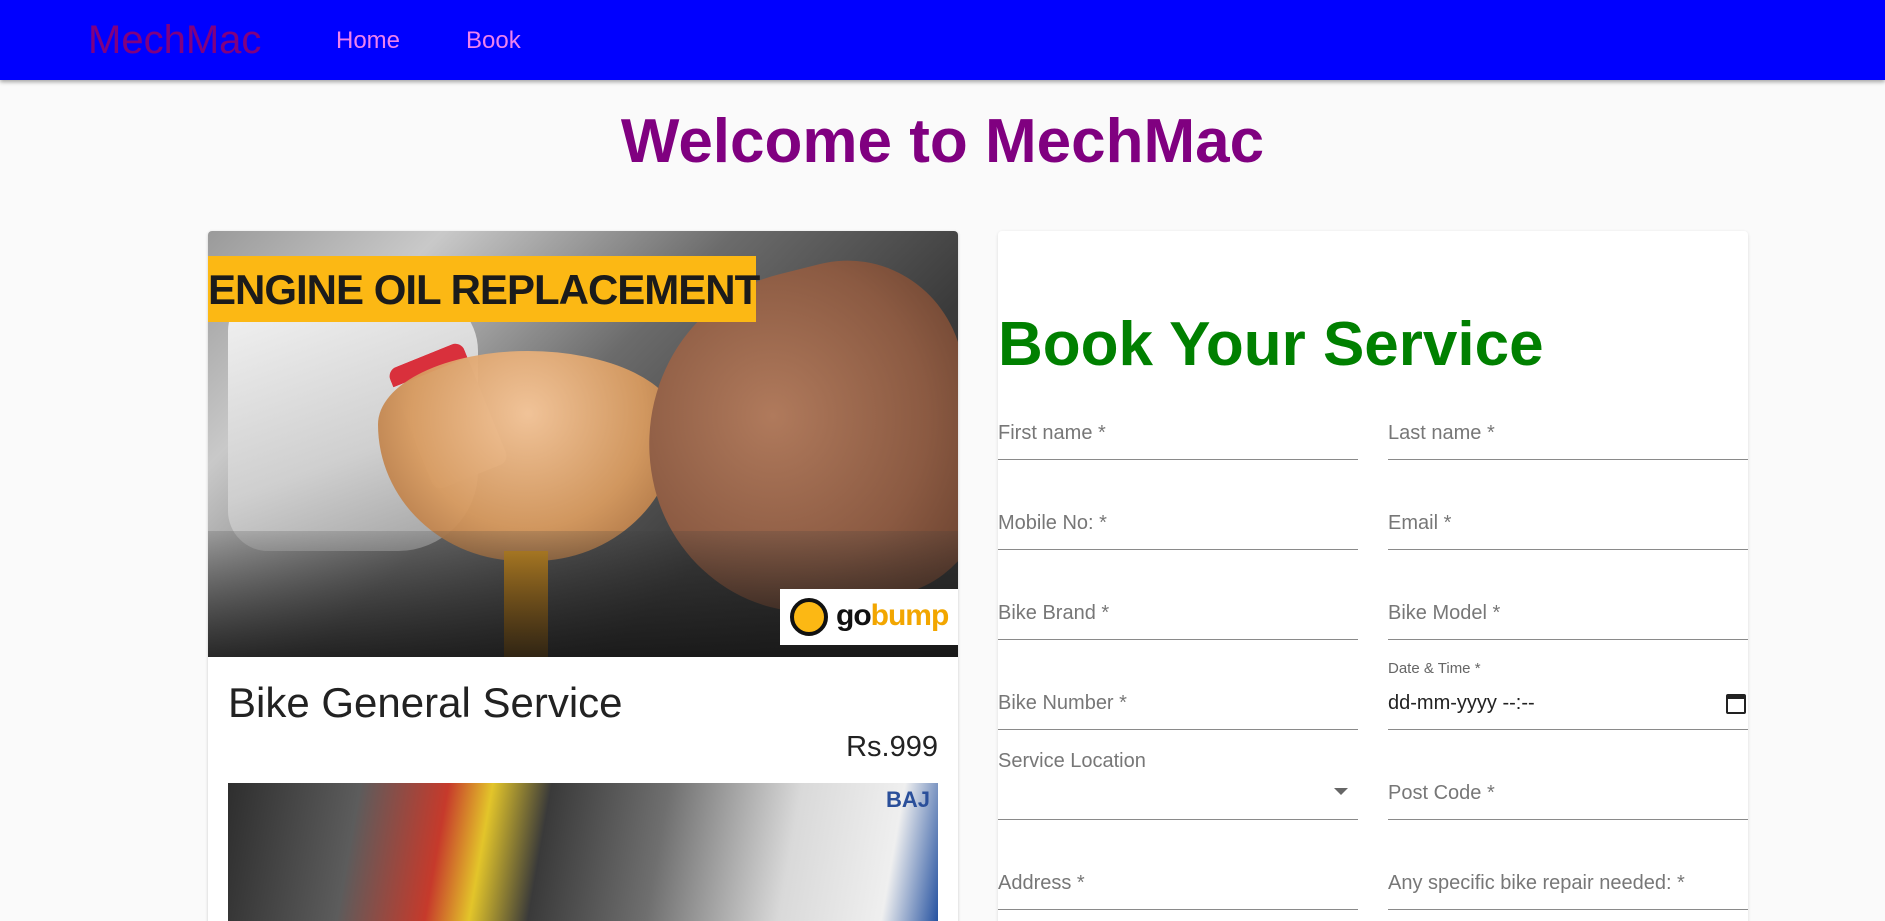  Describe the element at coordinates (1072, 761) in the screenshot. I see `service-location-label: Service Location` at that location.